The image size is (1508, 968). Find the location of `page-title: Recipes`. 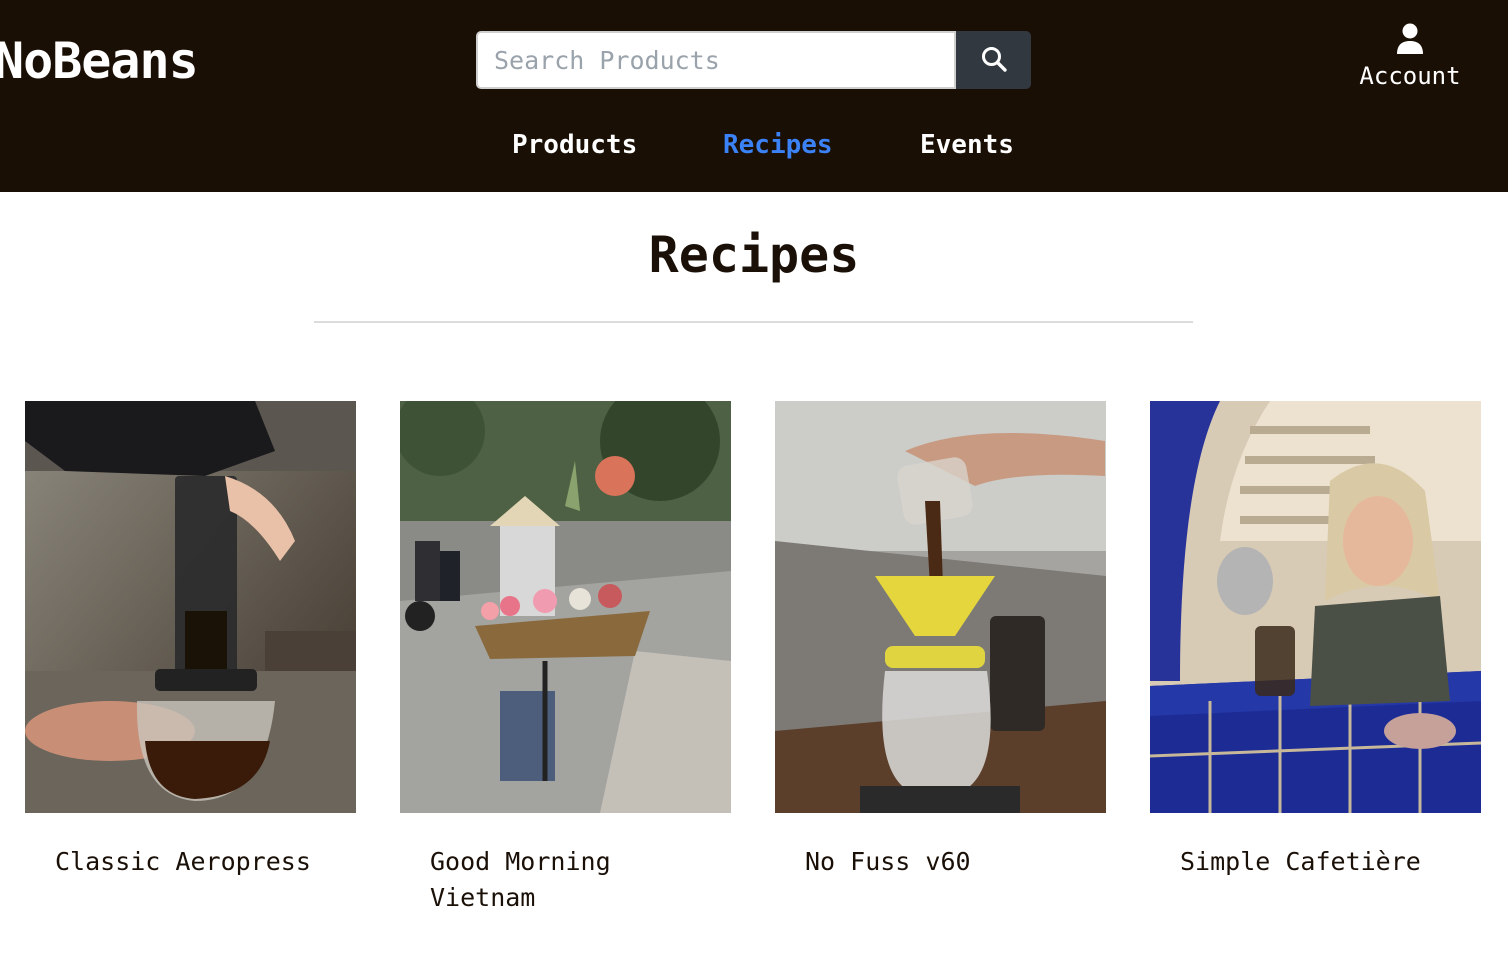

page-title: Recipes is located at coordinates (754, 255).